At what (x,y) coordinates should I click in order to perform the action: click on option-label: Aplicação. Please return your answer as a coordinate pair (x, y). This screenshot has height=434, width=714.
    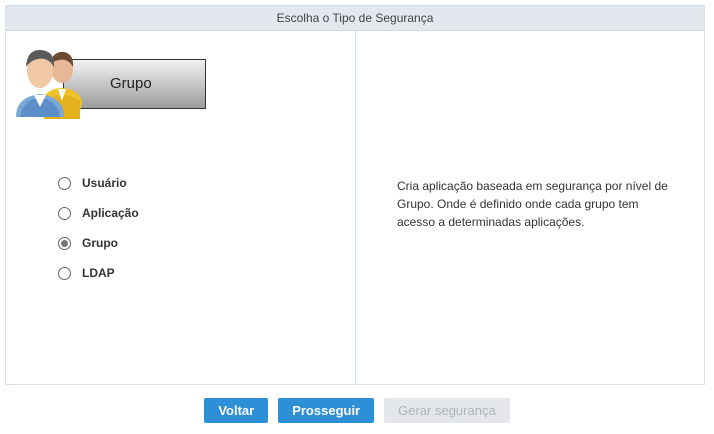
    Looking at the image, I should click on (110, 213).